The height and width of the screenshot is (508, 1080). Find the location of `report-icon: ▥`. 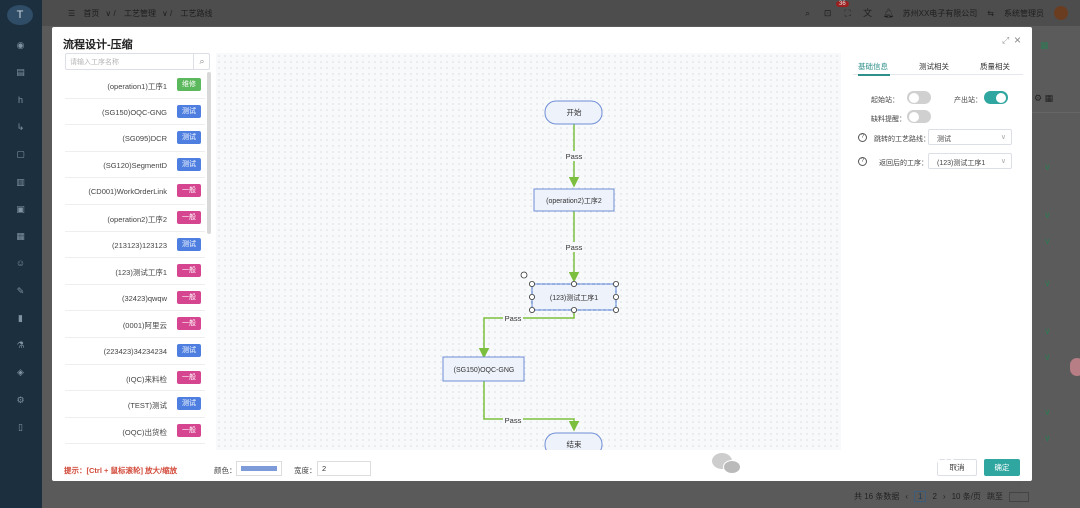

report-icon: ▥ is located at coordinates (20, 182).